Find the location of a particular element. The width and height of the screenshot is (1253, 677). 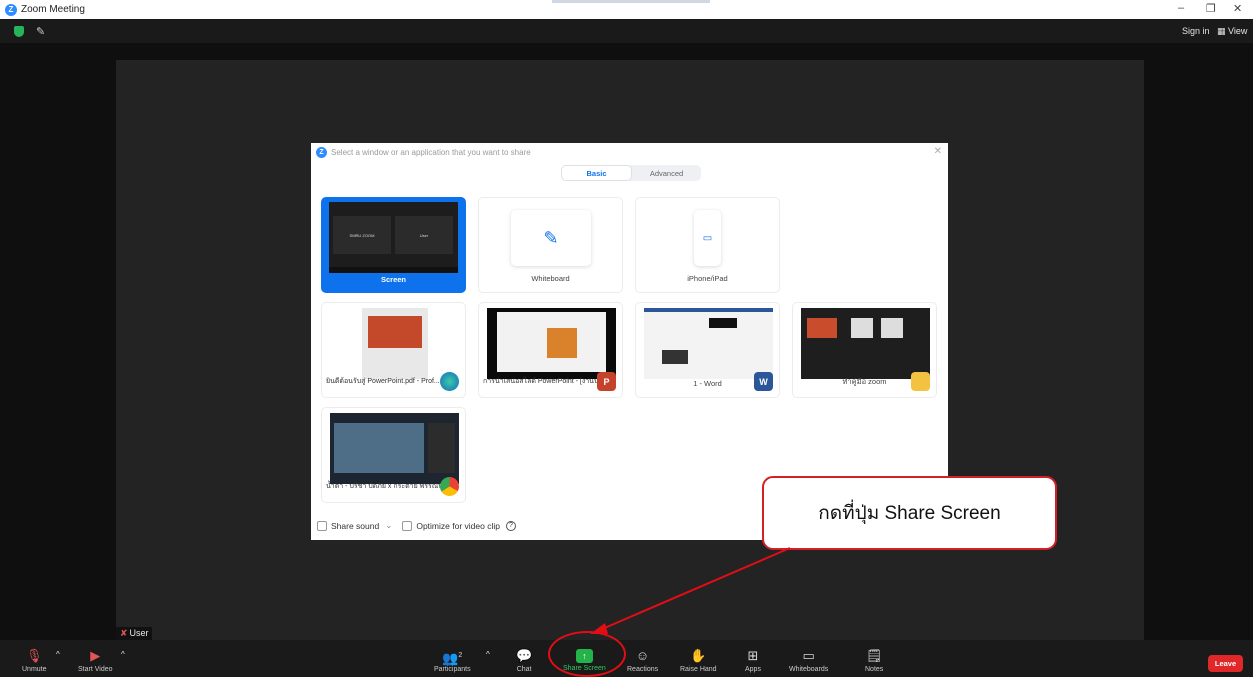

leave-button: Leave is located at coordinates (1225, 663).